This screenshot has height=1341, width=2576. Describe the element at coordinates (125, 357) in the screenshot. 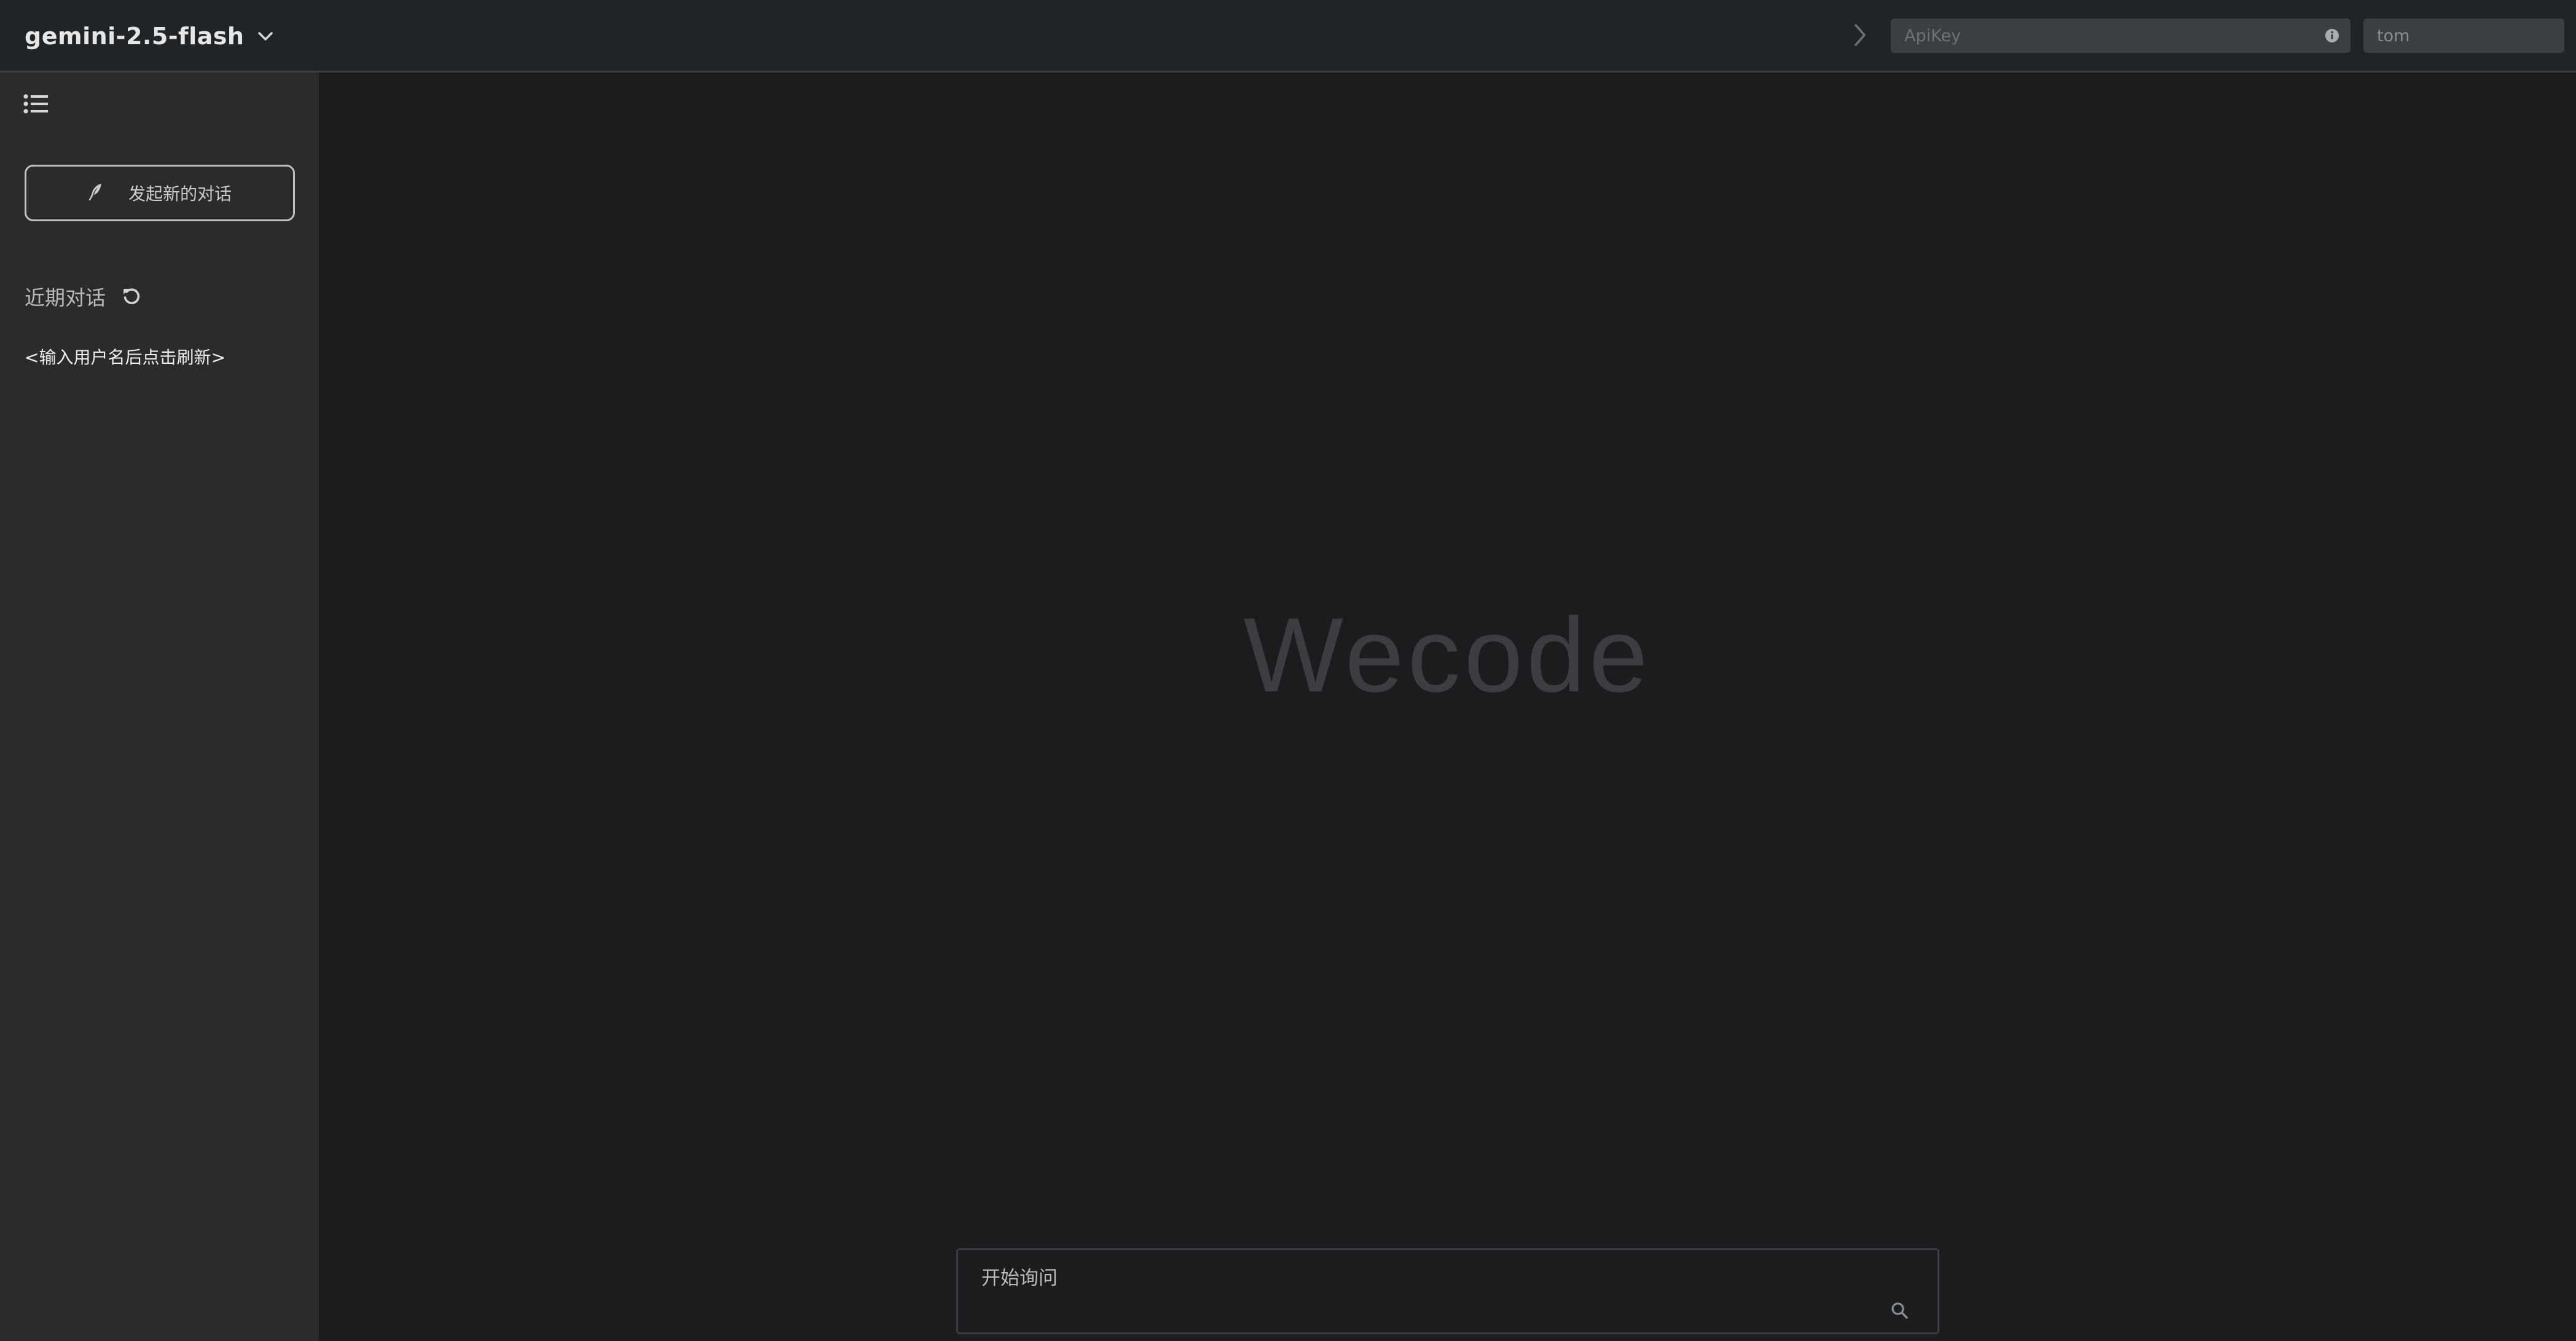

I see `recent-chats-empty-hint: <输入用户名后点击刷新>` at that location.